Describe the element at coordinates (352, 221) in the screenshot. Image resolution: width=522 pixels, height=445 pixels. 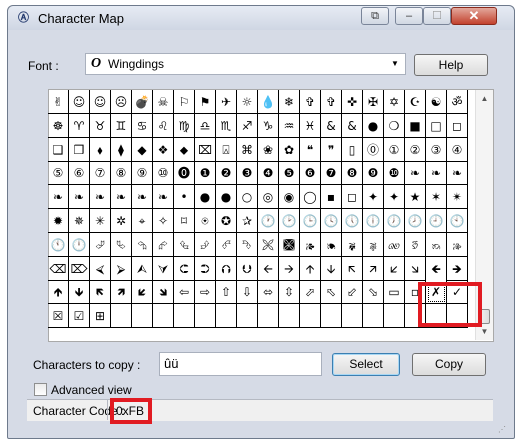
I see `character-cell: 🕔` at that location.